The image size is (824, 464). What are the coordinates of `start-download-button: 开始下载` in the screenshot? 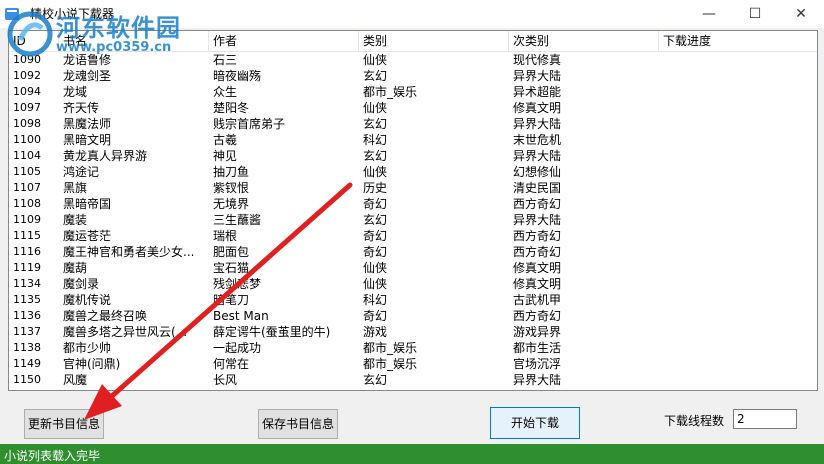 It's located at (535, 423).